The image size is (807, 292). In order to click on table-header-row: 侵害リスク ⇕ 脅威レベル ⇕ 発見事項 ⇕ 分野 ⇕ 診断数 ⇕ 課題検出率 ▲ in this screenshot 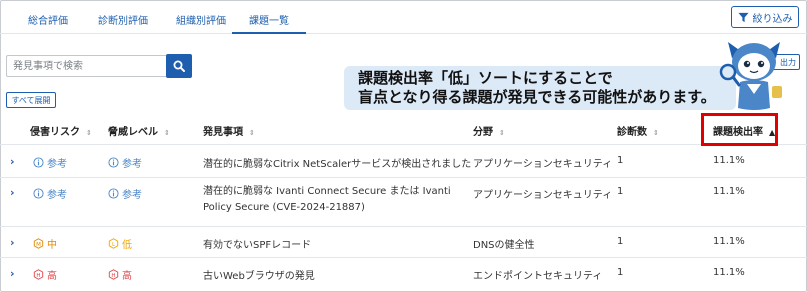, I will do `click(403, 128)`.